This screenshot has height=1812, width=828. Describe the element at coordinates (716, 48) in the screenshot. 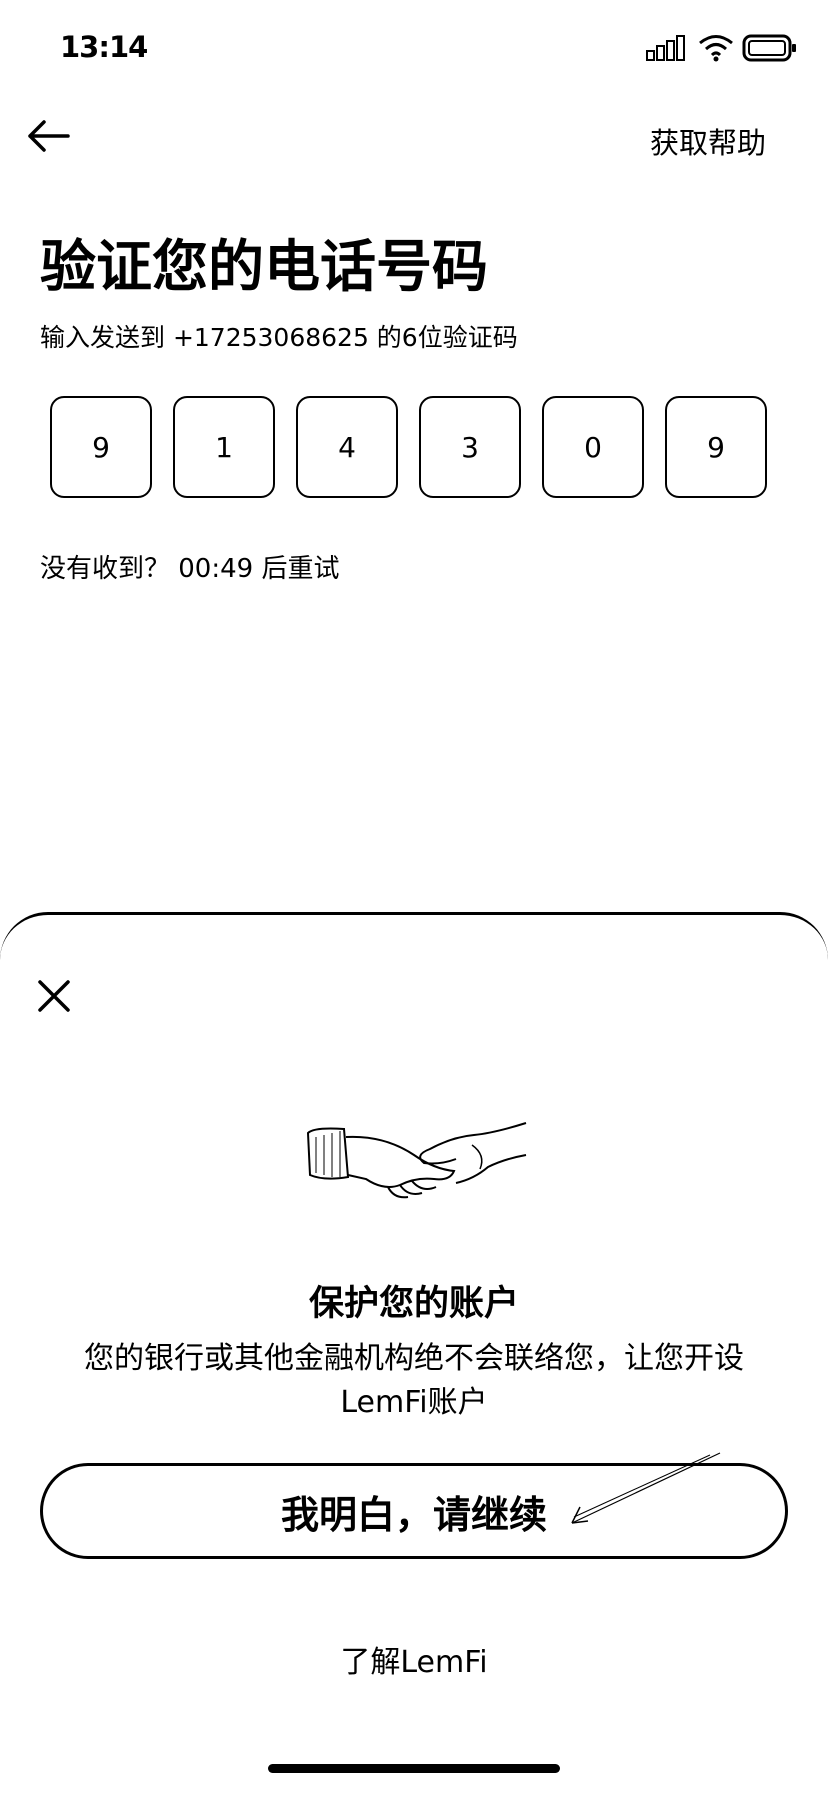

I see `wifi-icon` at that location.